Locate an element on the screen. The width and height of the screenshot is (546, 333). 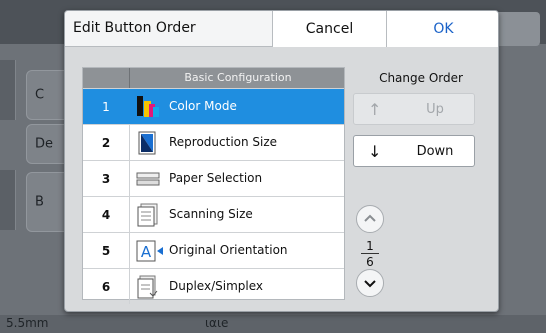
list-item-duplex-simplex: 6 Duplex/Simplex is located at coordinates (213, 286).